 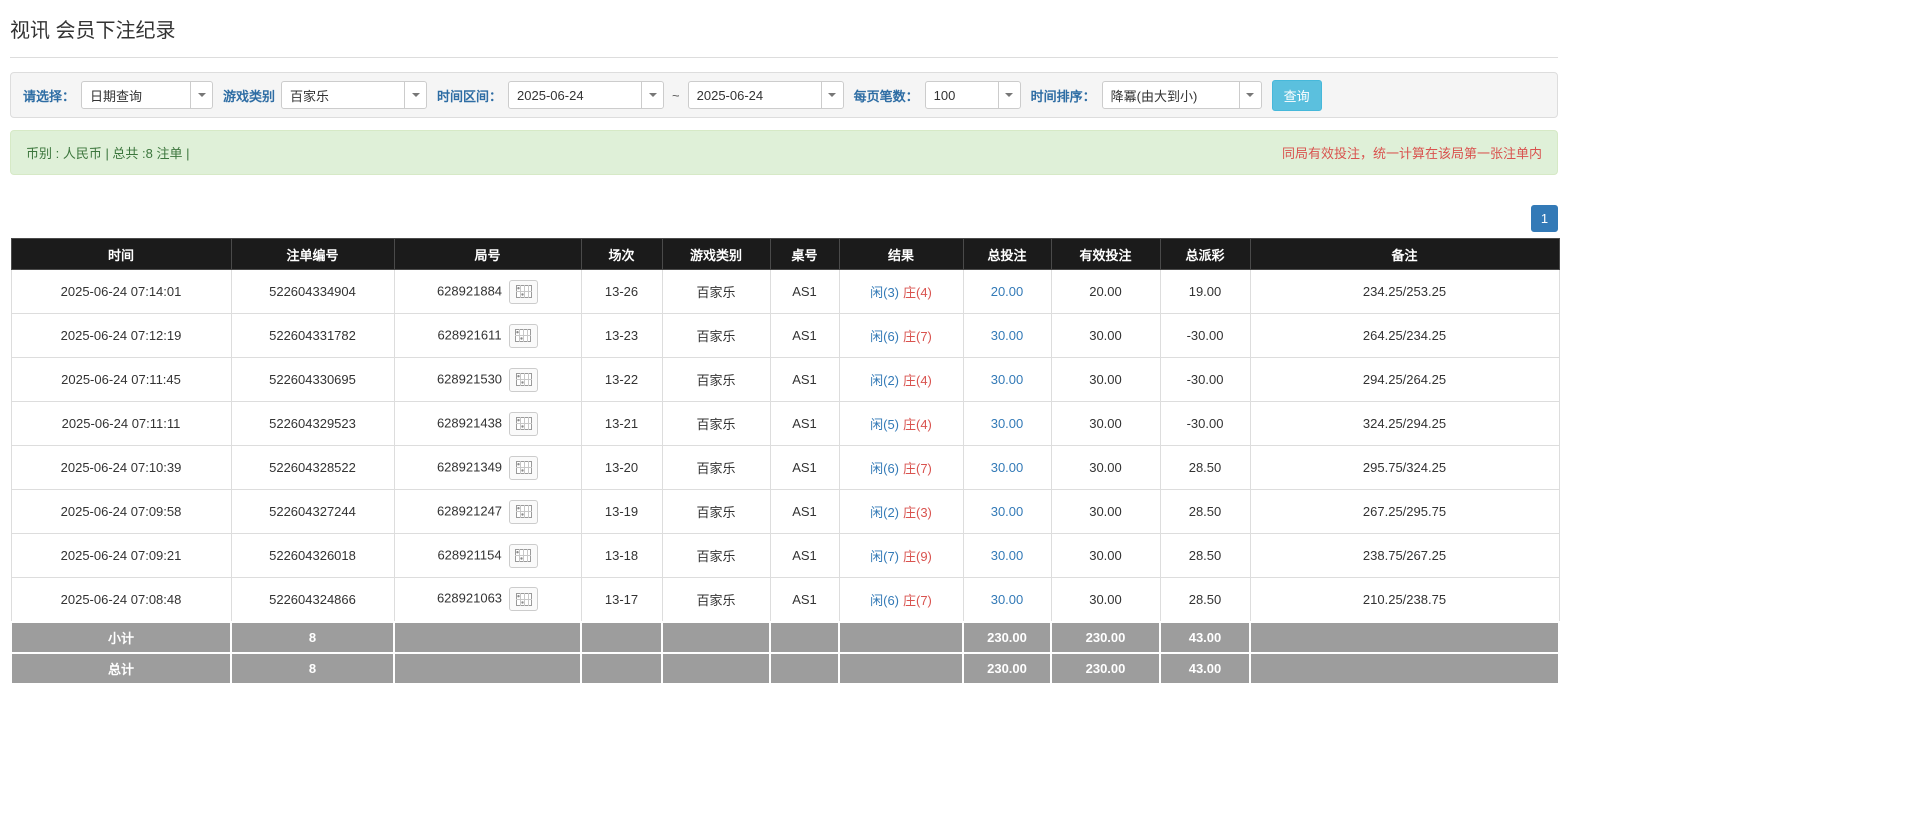 I want to click on cell-bet-id: 522604326018, so click(x=312, y=555).